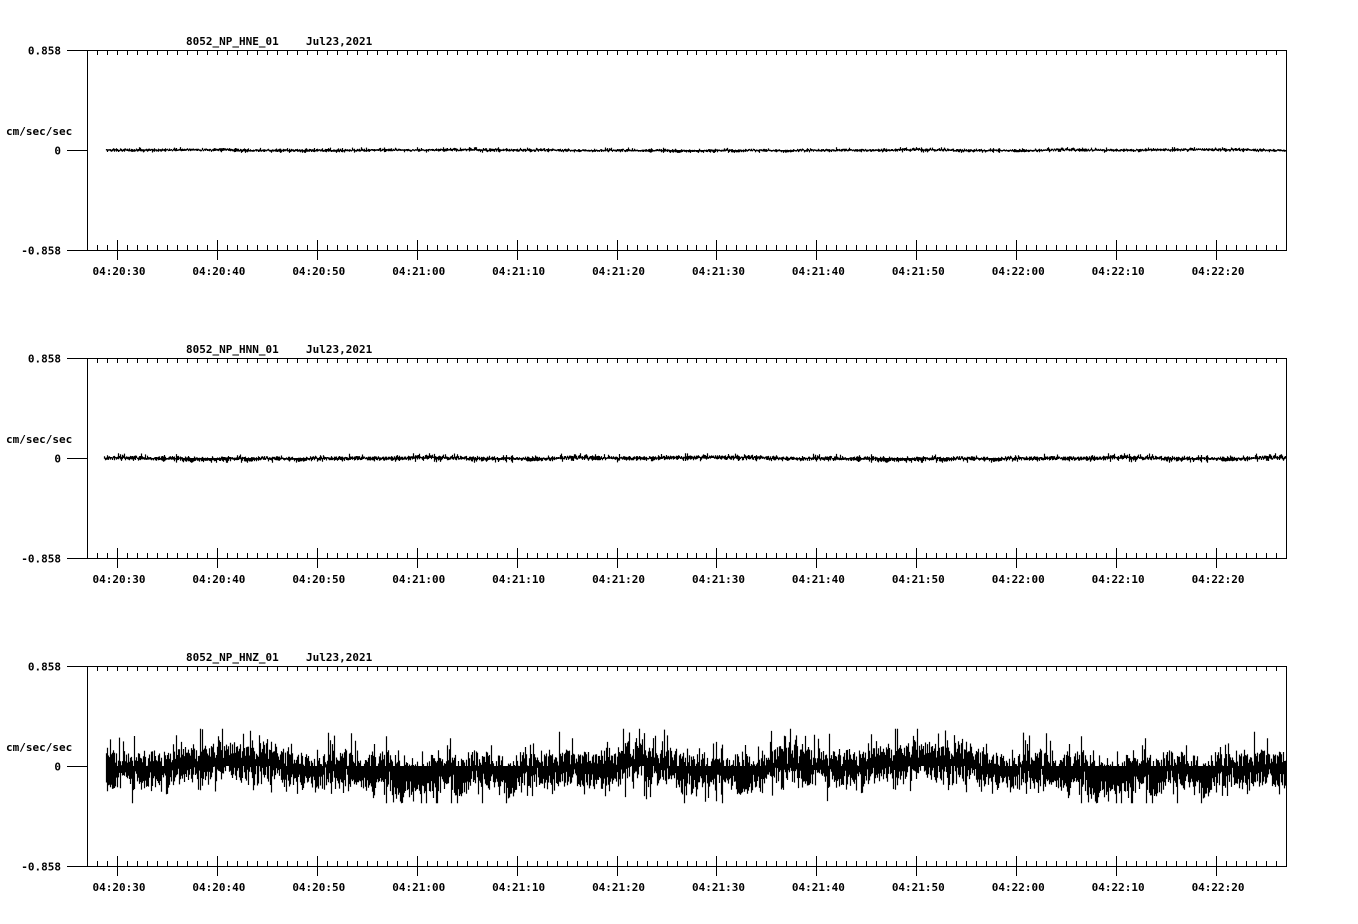 The height and width of the screenshot is (924, 1358). Describe the element at coordinates (232, 349) in the screenshot. I see `chart-title: 8052_NP_HNN_01` at that location.